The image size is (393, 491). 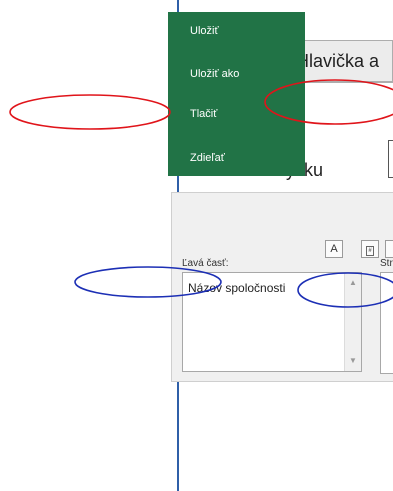 What do you see at coordinates (90, 112) in the screenshot?
I see `red-annotation-ellipse-print` at bounding box center [90, 112].